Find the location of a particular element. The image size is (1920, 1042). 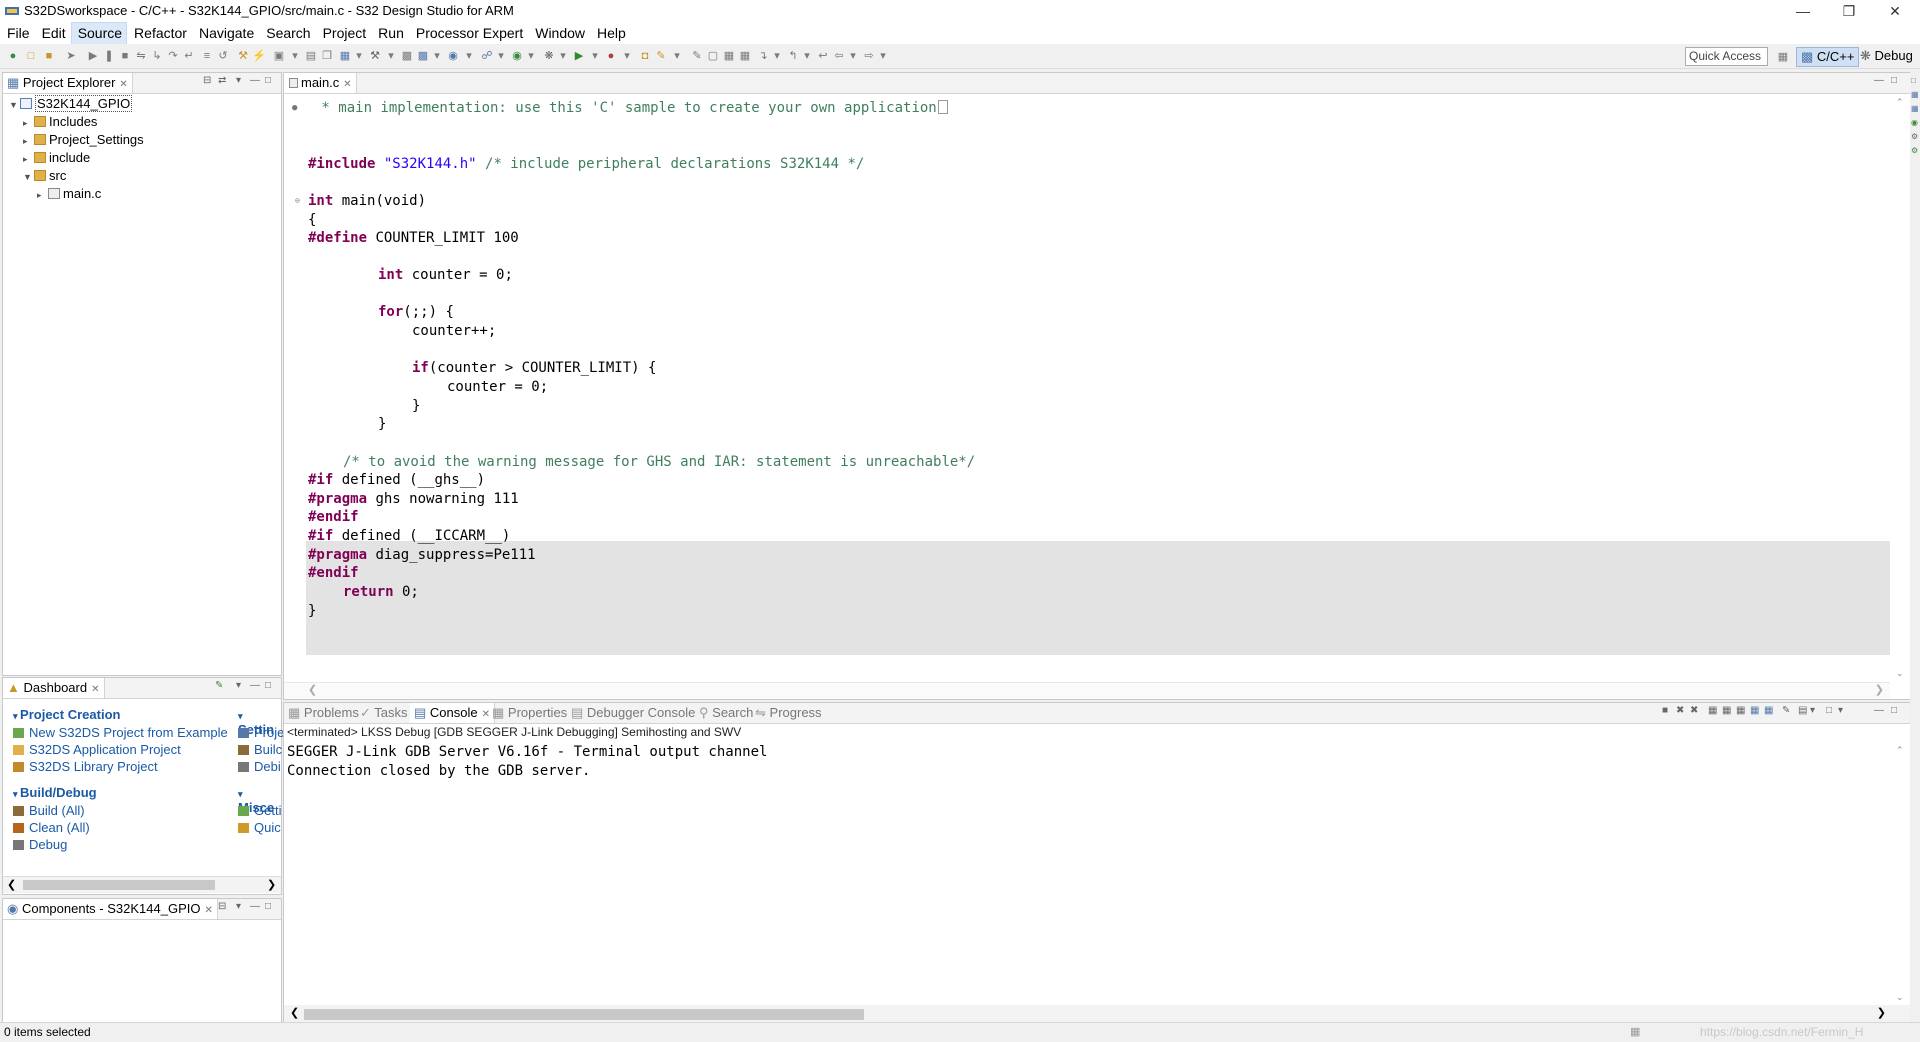

target-icon: ◉ is located at coordinates (1914, 122).